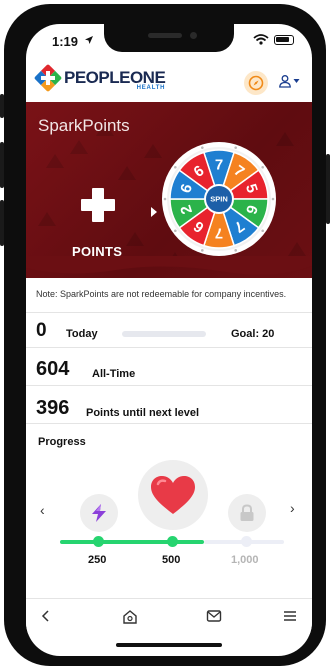  What do you see at coordinates (98, 541) in the screenshot?
I see `level-250-marker` at bounding box center [98, 541].